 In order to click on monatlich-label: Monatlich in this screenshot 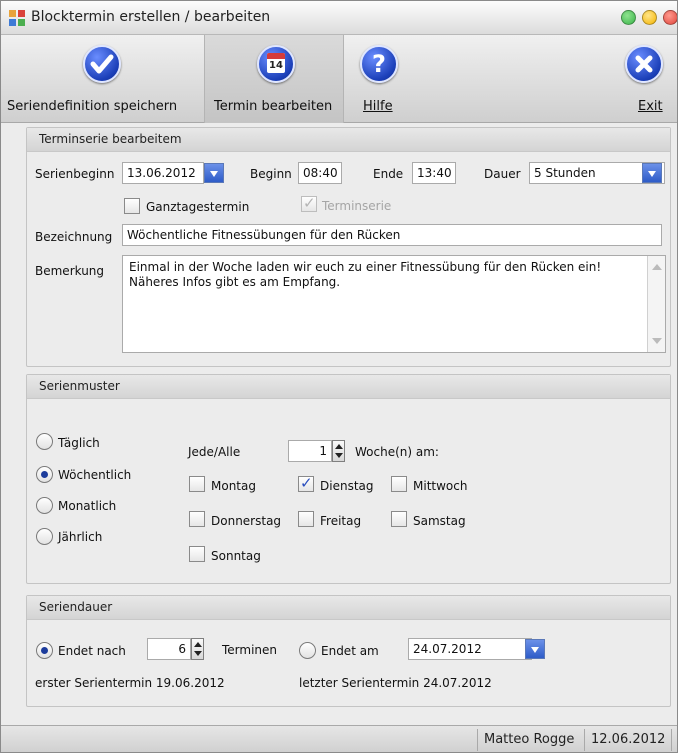, I will do `click(87, 506)`.